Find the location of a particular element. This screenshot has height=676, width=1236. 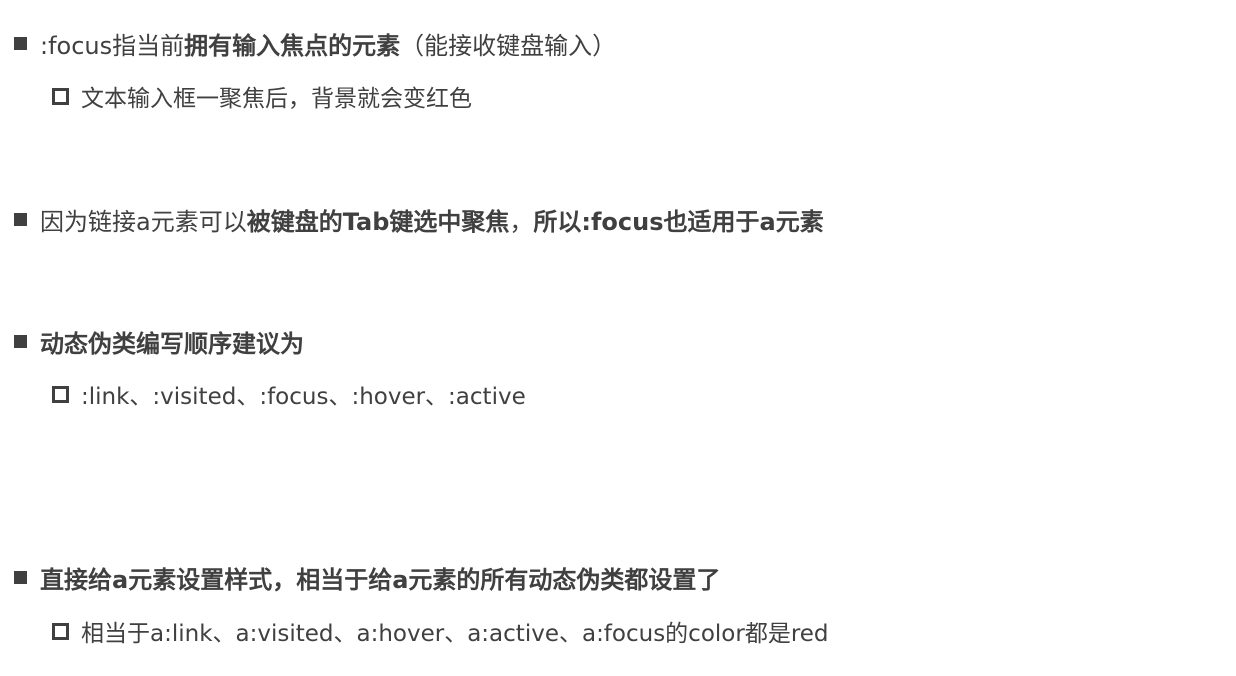

bullet-text-bold: 所以:focus也适用于a元素 is located at coordinates (678, 221).